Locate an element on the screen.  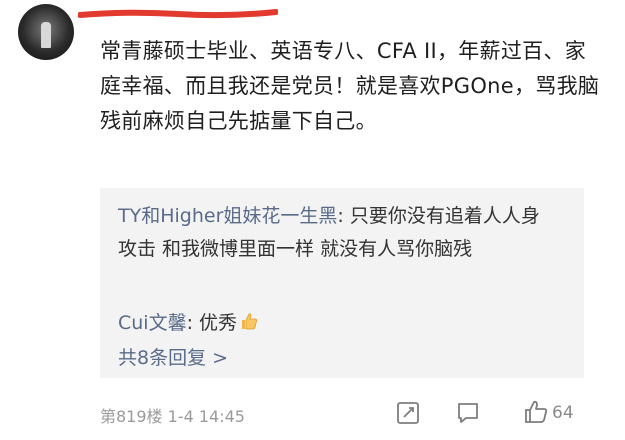
action-bar: 64 is located at coordinates (510, 413).